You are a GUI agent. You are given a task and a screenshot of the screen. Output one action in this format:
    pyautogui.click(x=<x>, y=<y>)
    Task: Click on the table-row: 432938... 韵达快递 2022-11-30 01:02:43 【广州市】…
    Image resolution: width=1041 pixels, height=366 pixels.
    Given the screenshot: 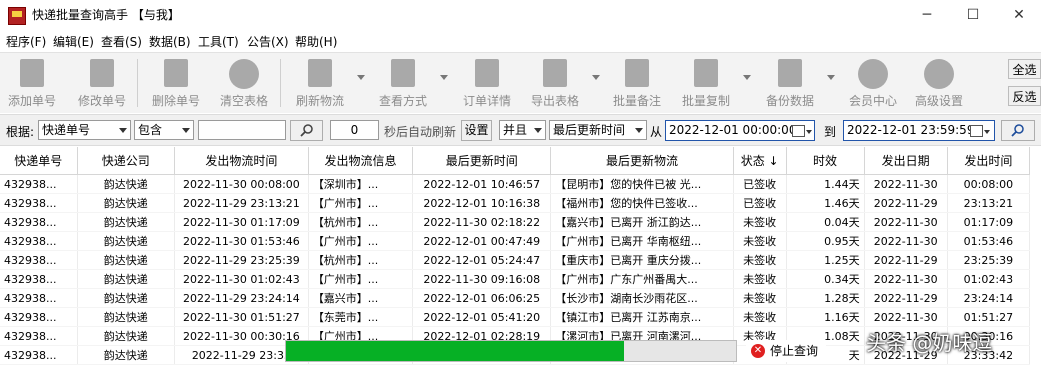 What is the action you would take?
    pyautogui.click(x=515, y=279)
    